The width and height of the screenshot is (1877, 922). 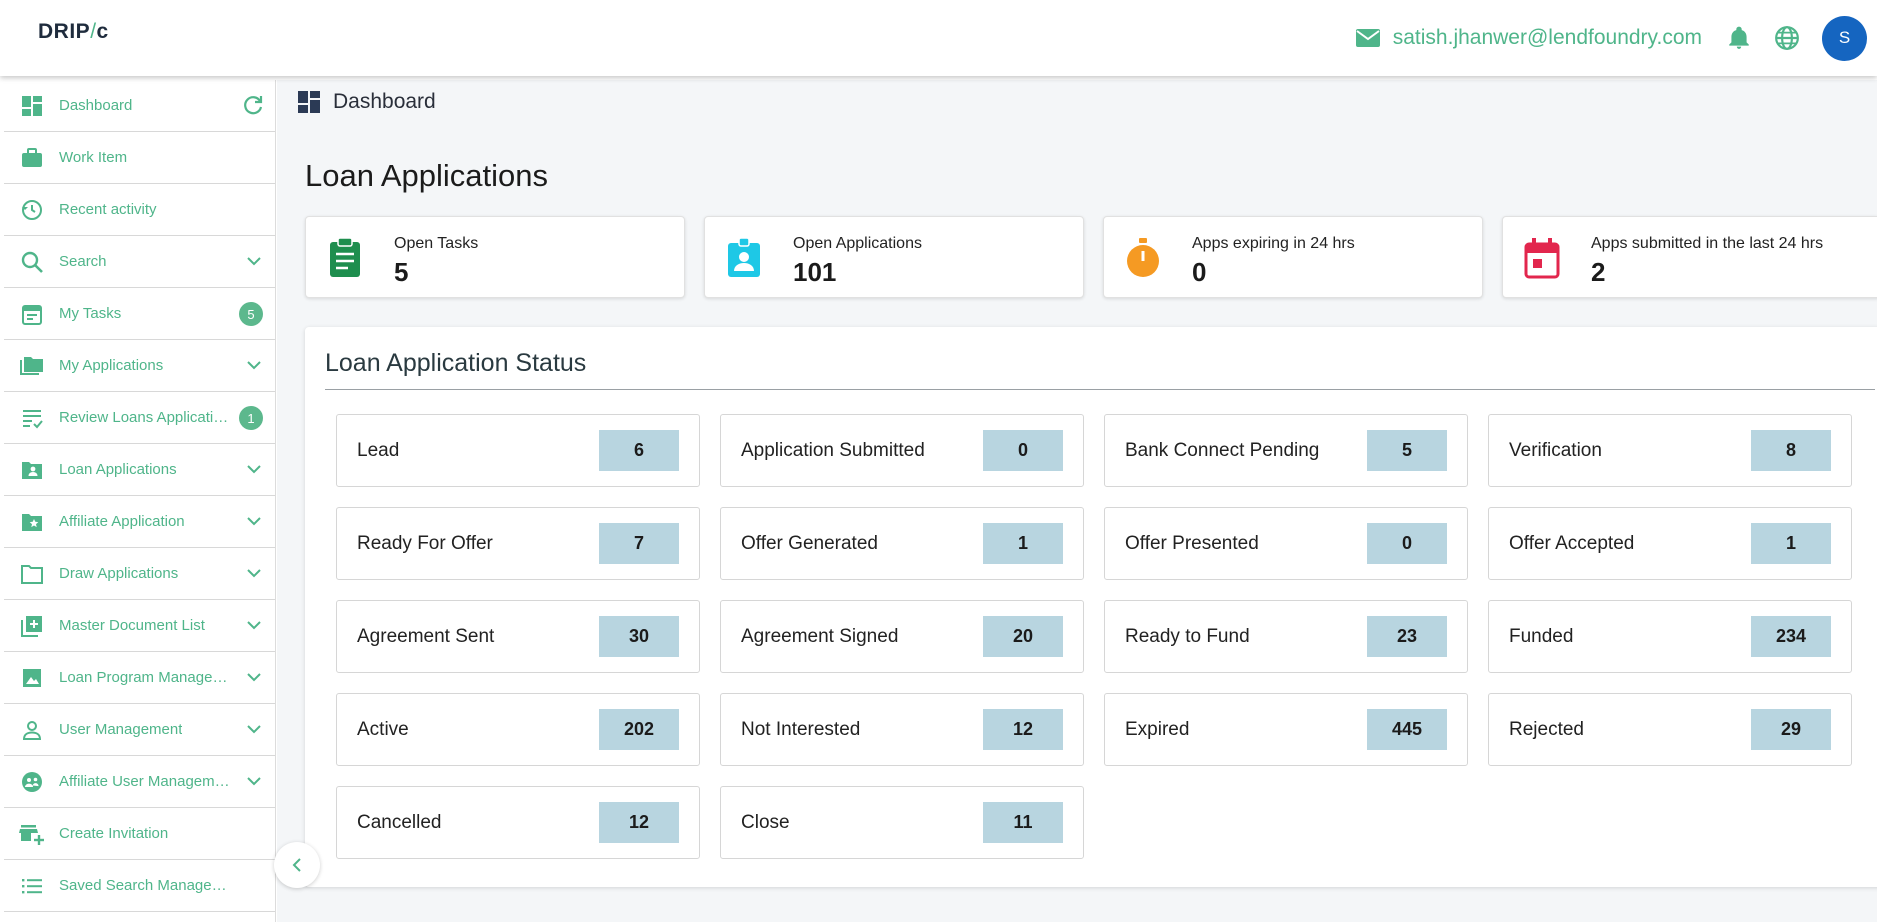 I want to click on sidebar-item-affiliate-user-management: Affiliate User Management, so click(x=139, y=782).